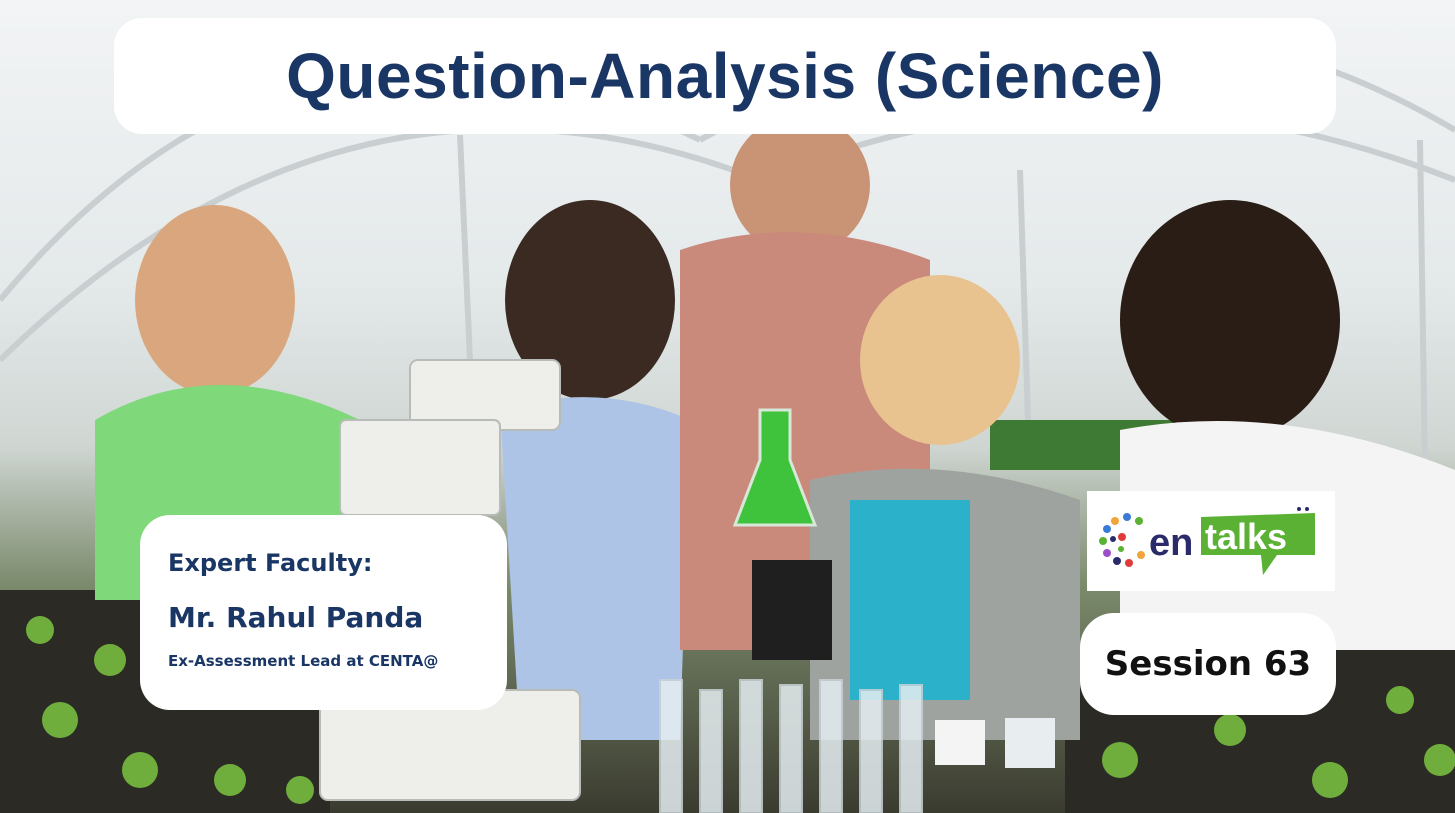 Image resolution: width=1455 pixels, height=813 pixels. Describe the element at coordinates (1246, 536) in the screenshot. I see `svg-text: talks` at that location.